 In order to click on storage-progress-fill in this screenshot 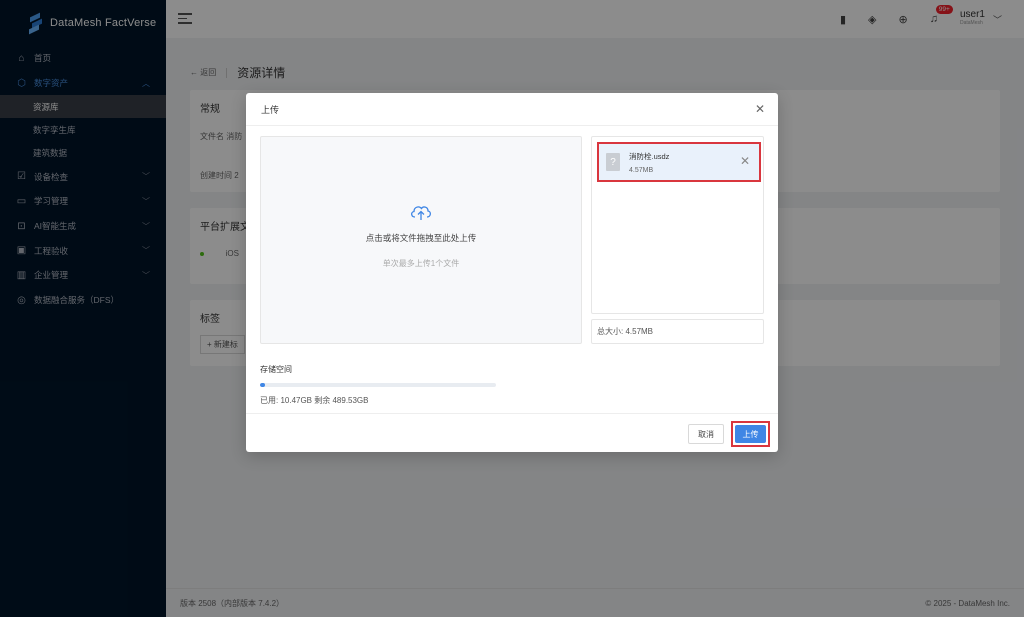, I will do `click(262, 385)`.